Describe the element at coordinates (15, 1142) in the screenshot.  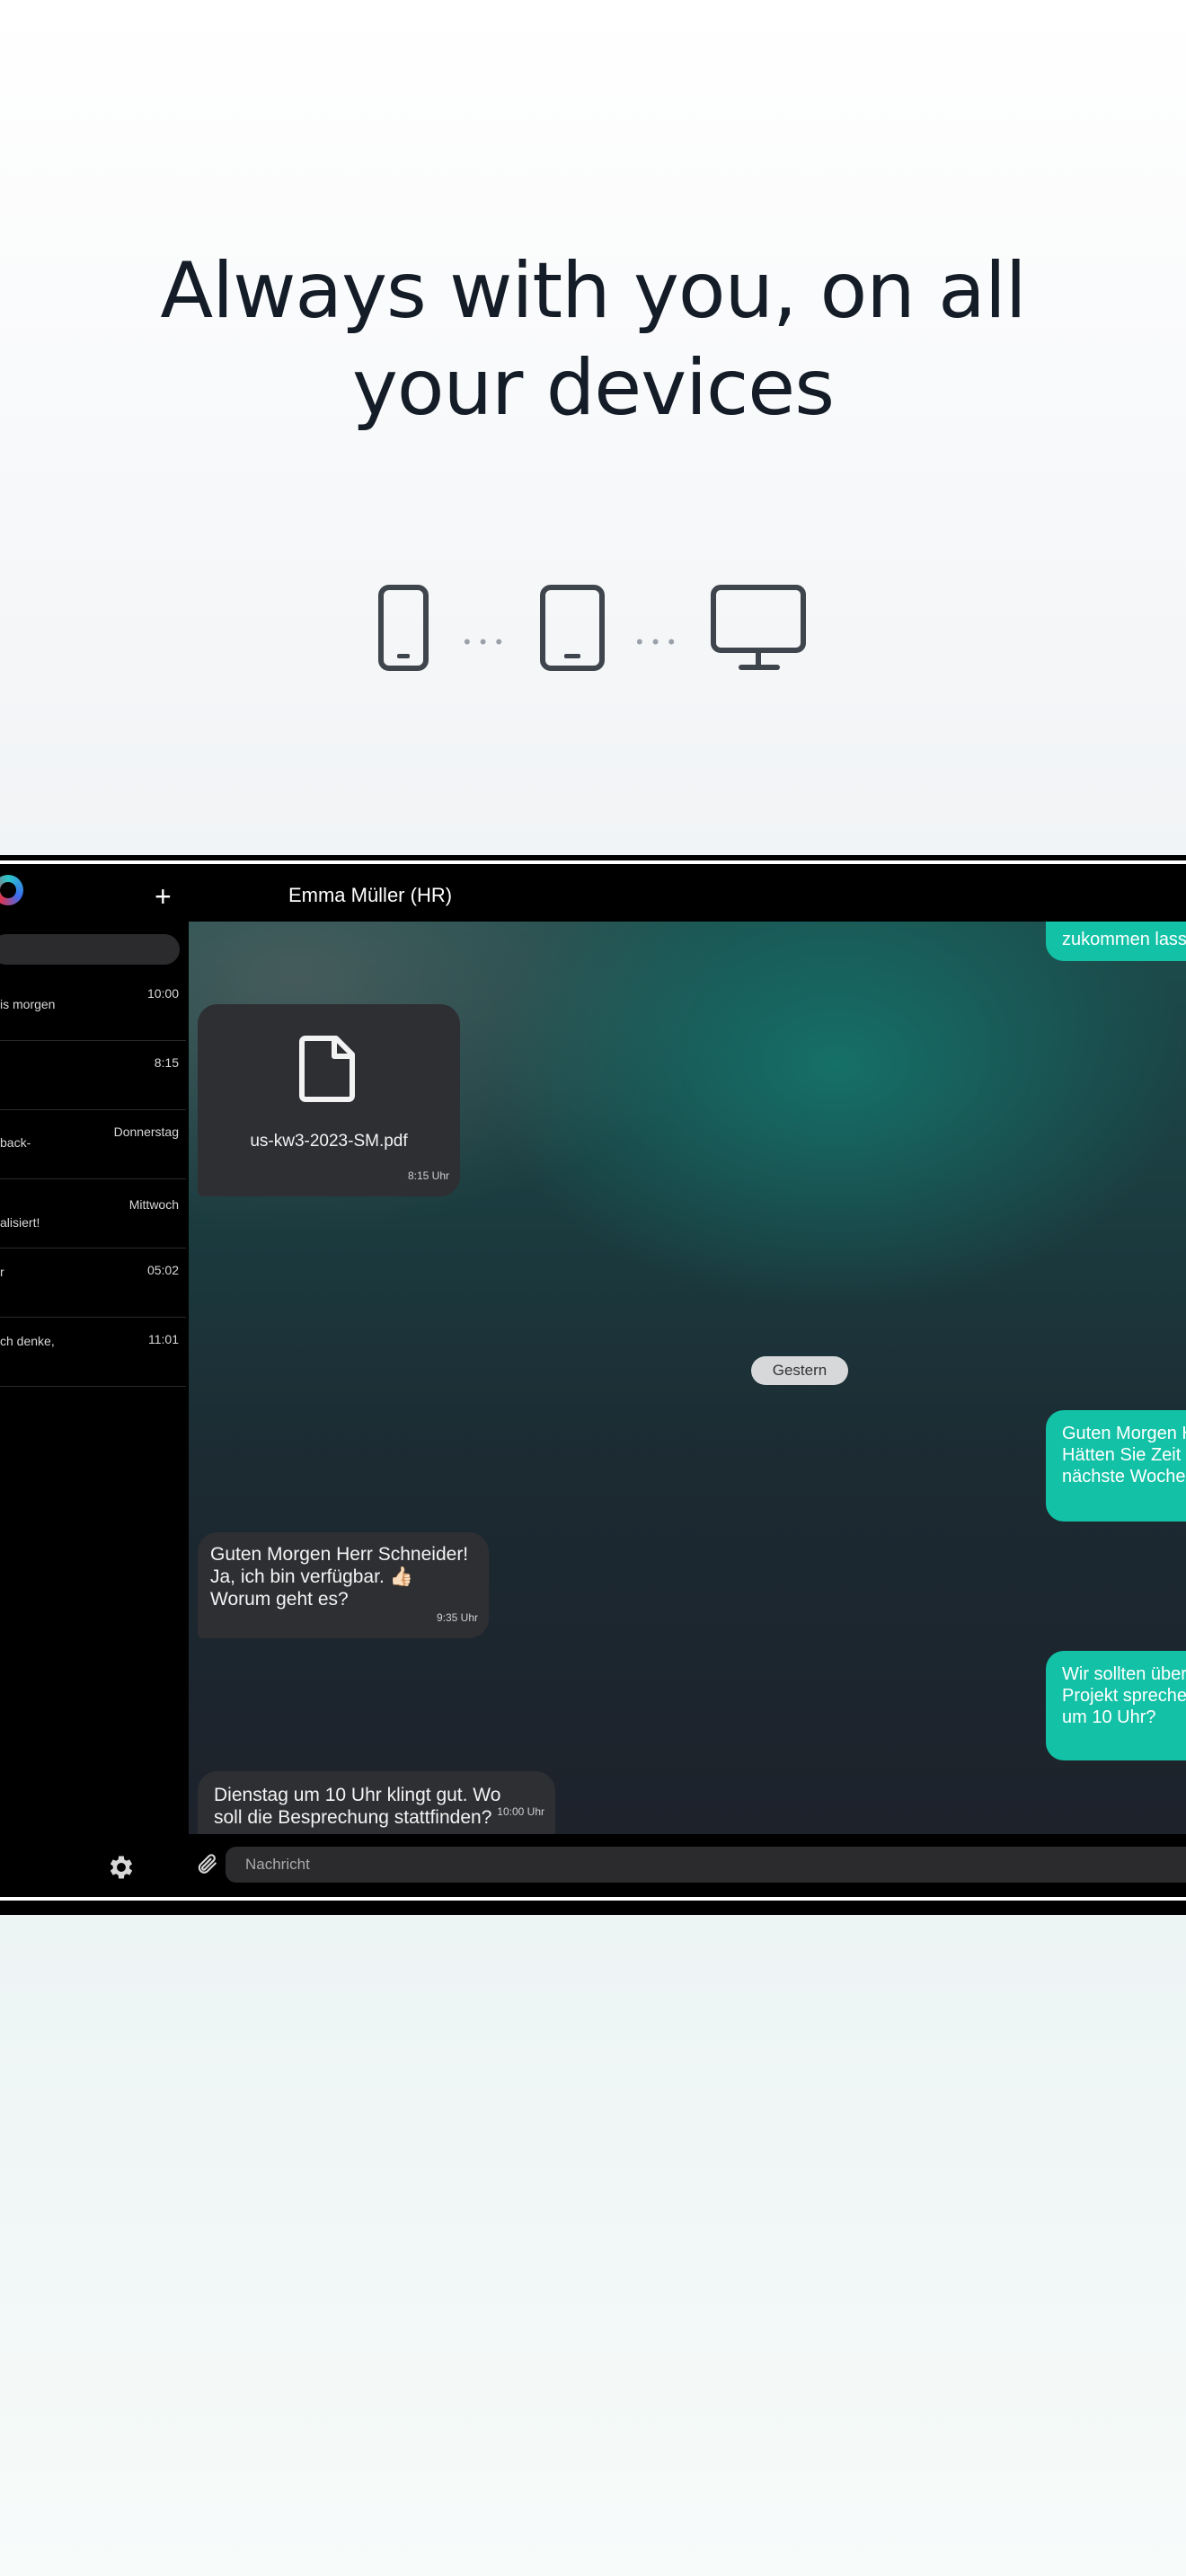
I see `chat-preview: back-` at that location.